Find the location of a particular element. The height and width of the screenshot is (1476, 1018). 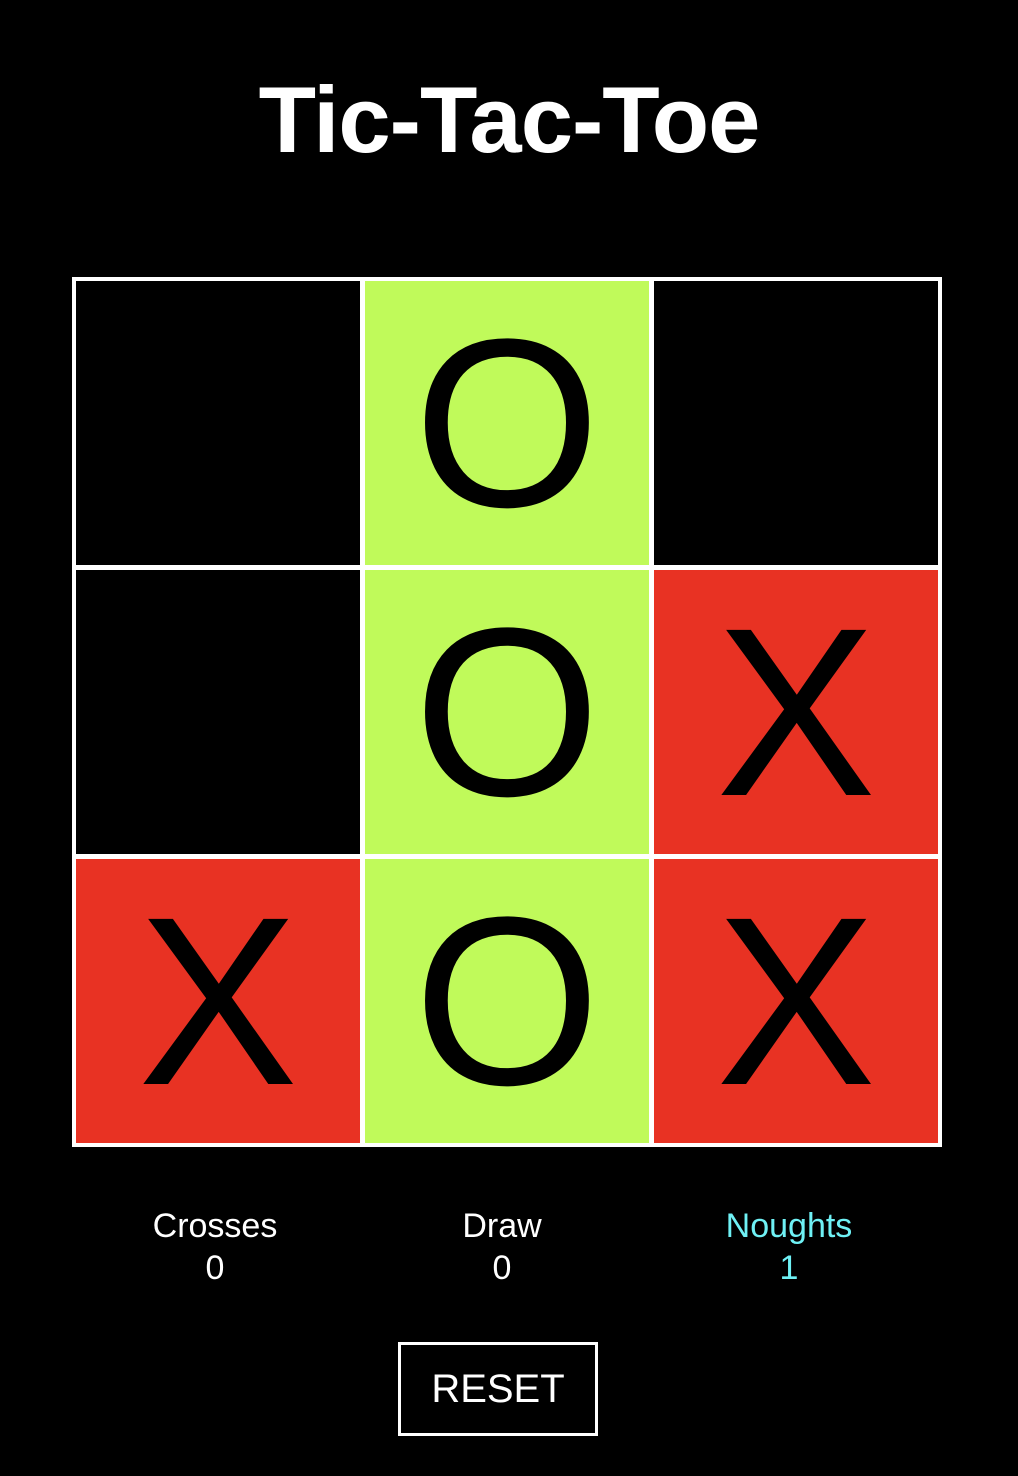

score-draw: Draw 0 is located at coordinates (502, 1247).